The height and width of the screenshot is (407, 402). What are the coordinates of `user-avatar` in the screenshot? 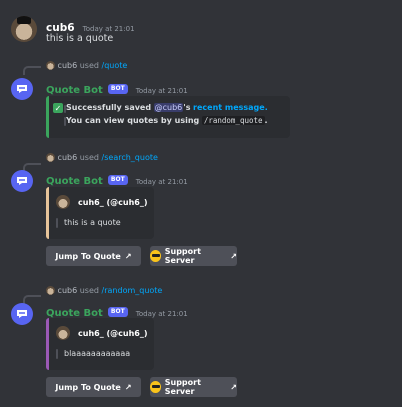 It's located at (24, 29).